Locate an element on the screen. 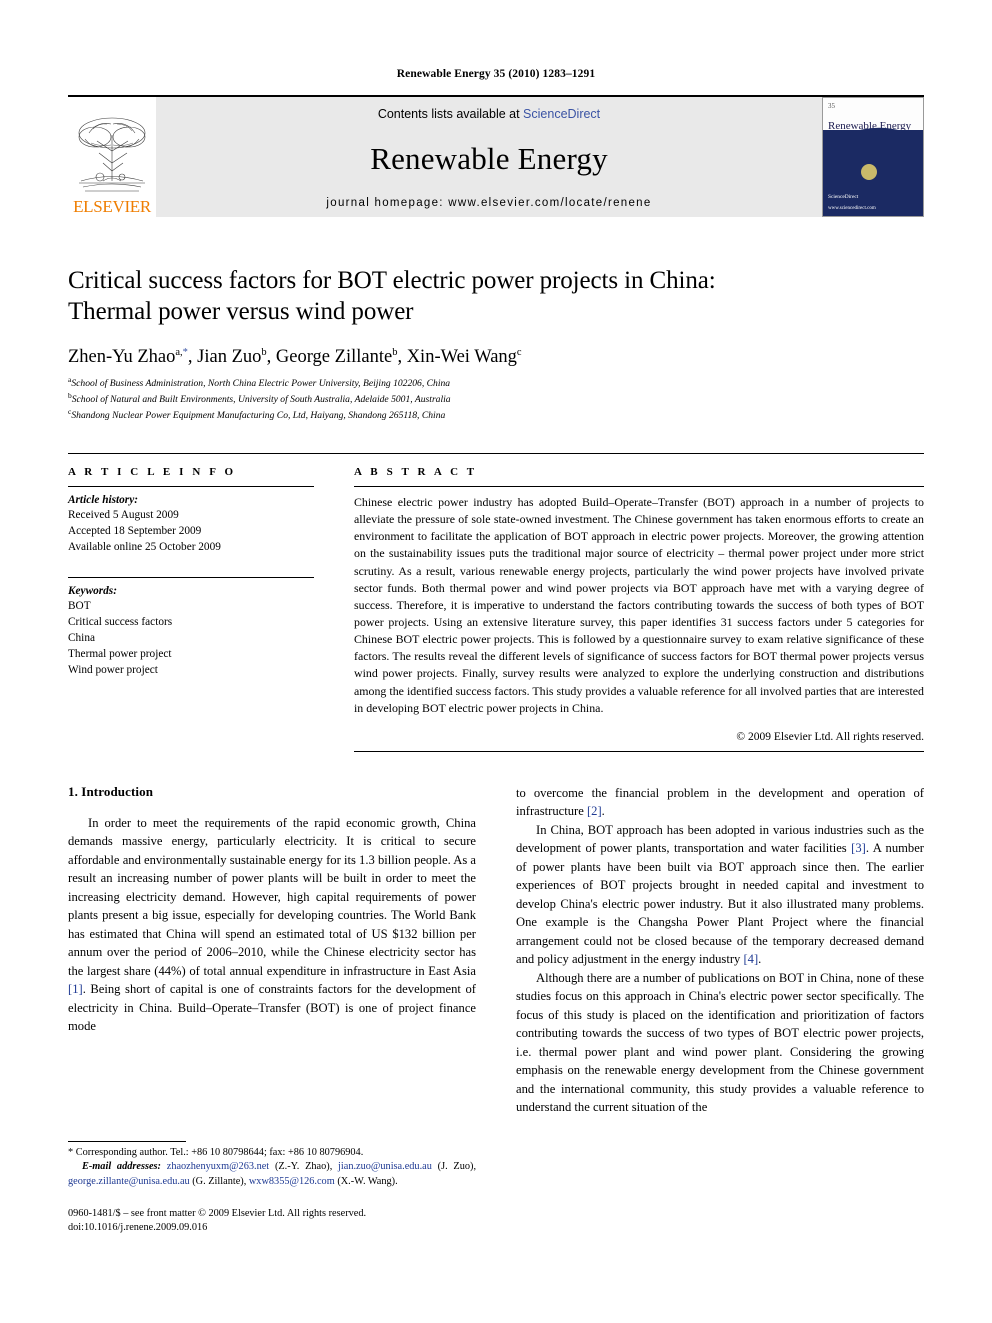 This screenshot has height=1323, width=992. keywords-rule is located at coordinates (191, 578).